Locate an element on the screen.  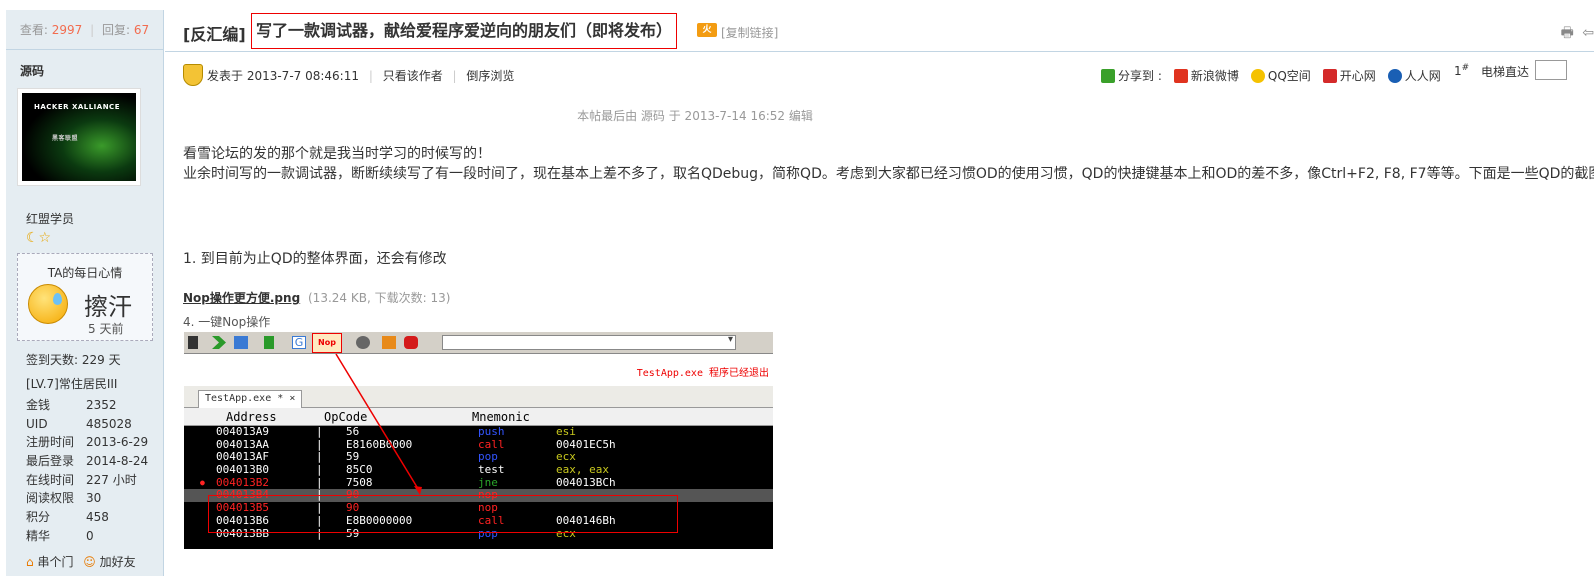
edited-note: 本帖最后由 源码 于 2013-7-14 16:52 编辑 is located at coordinates (695, 116).